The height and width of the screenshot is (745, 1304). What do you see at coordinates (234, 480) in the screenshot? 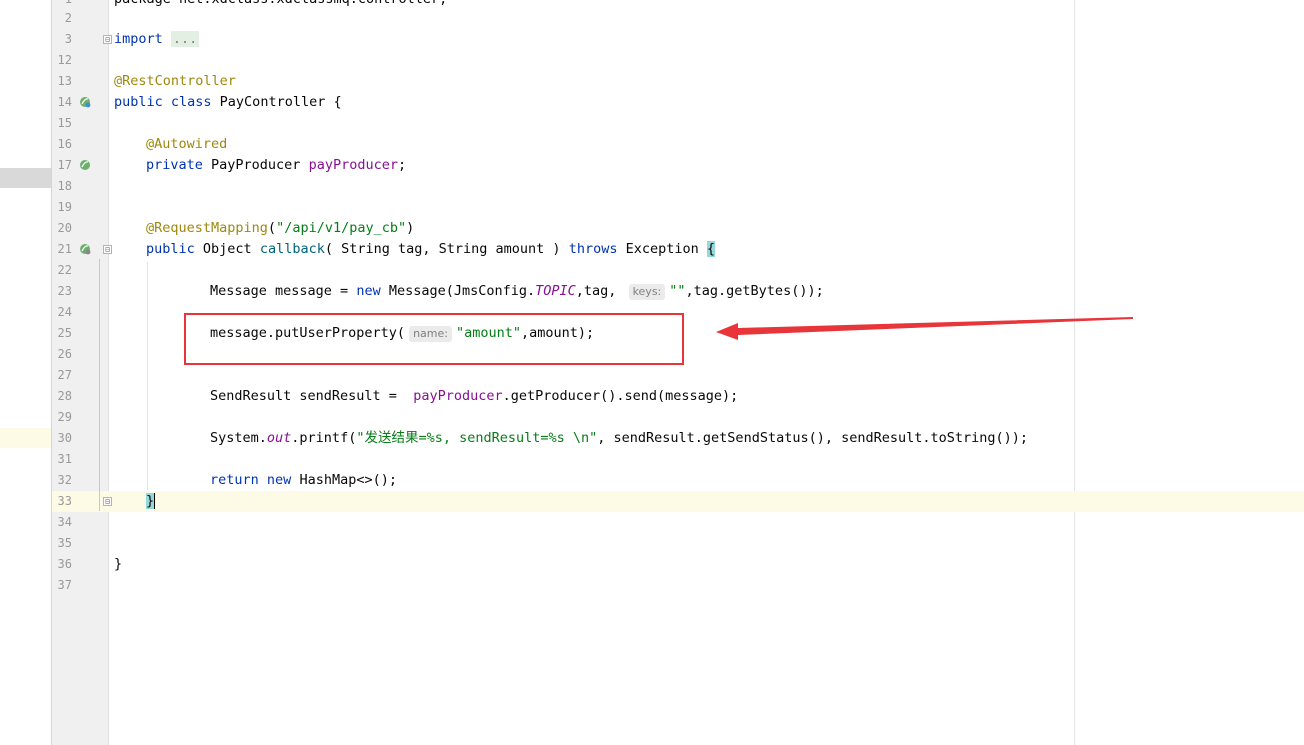
I see `keyword: return` at bounding box center [234, 480].